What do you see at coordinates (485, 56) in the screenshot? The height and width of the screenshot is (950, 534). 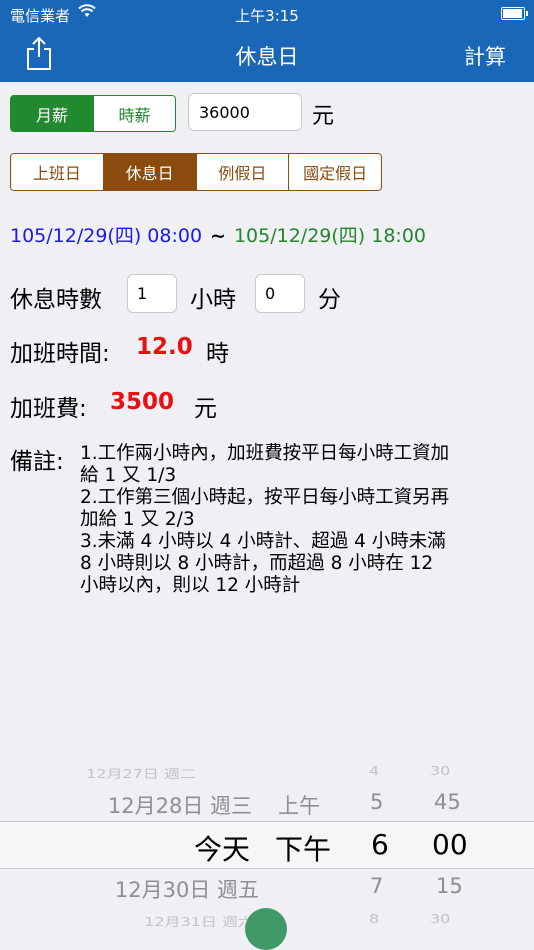 I see `calculate-button: 計算` at bounding box center [485, 56].